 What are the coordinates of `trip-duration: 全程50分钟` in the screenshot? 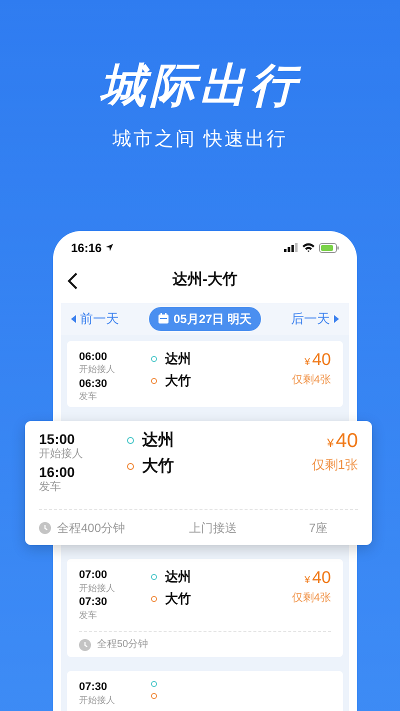 It's located at (122, 645).